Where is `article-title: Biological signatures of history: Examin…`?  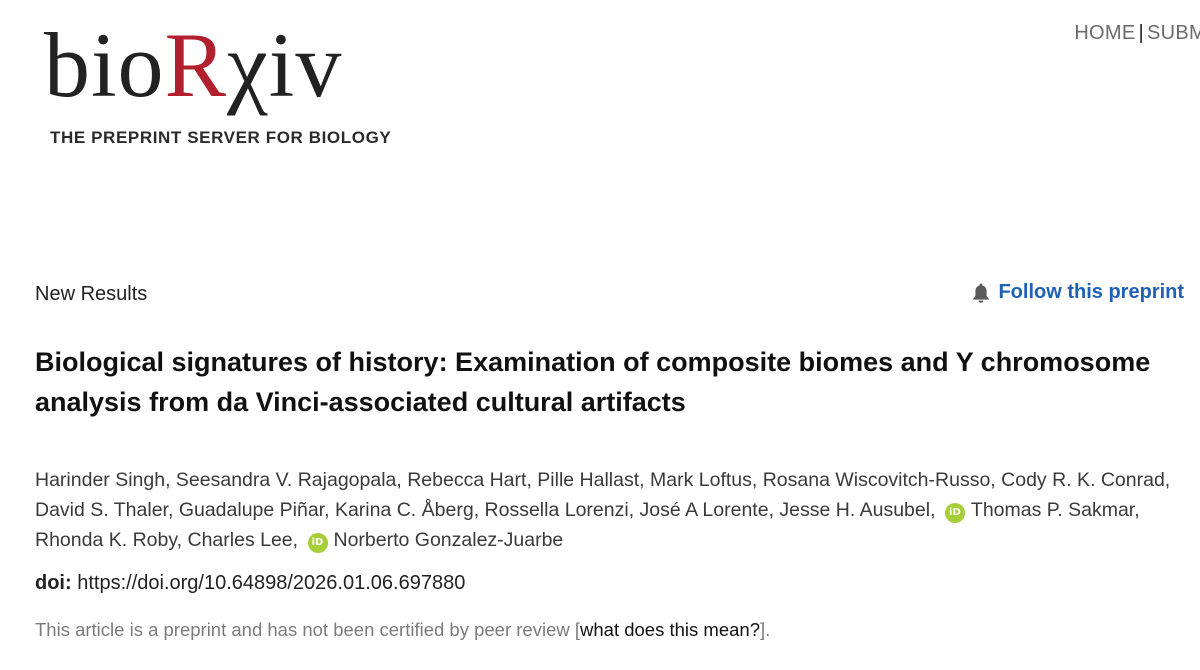 article-title: Biological signatures of history: Examin… is located at coordinates (593, 382).